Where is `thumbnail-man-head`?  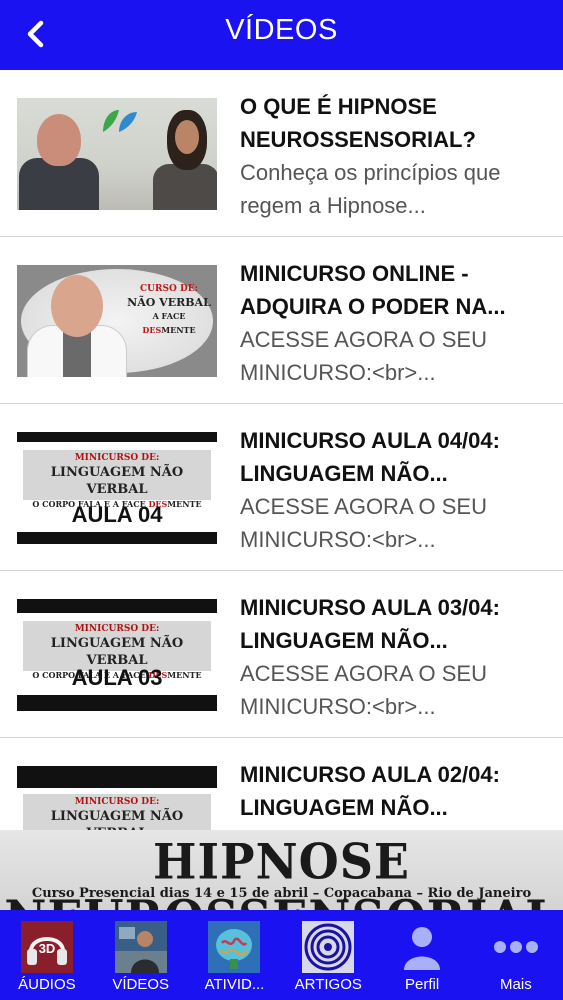 thumbnail-man-head is located at coordinates (59, 140).